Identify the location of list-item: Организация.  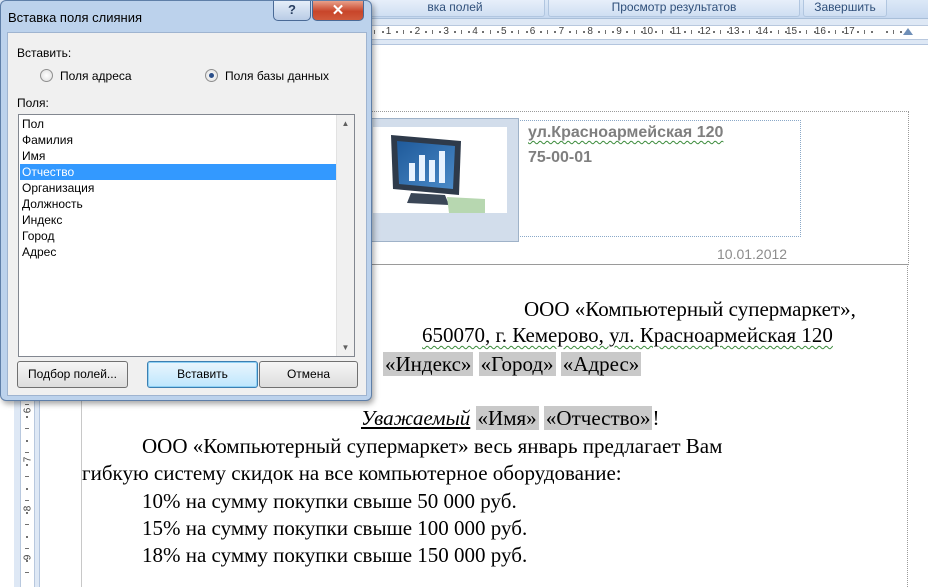
(178, 188).